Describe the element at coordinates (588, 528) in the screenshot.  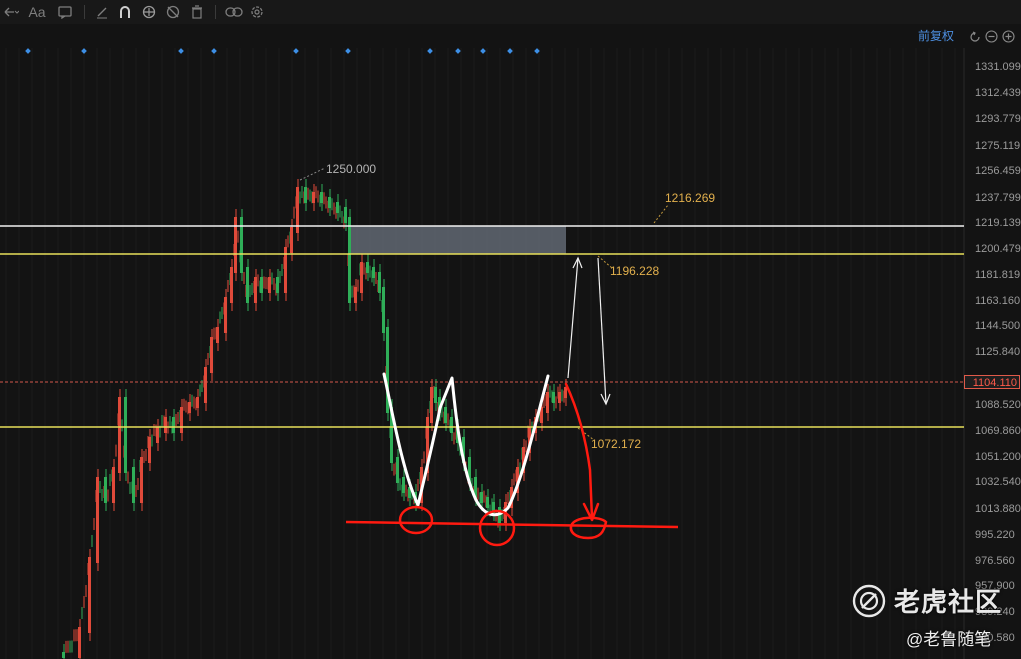
I see `target-circle` at that location.